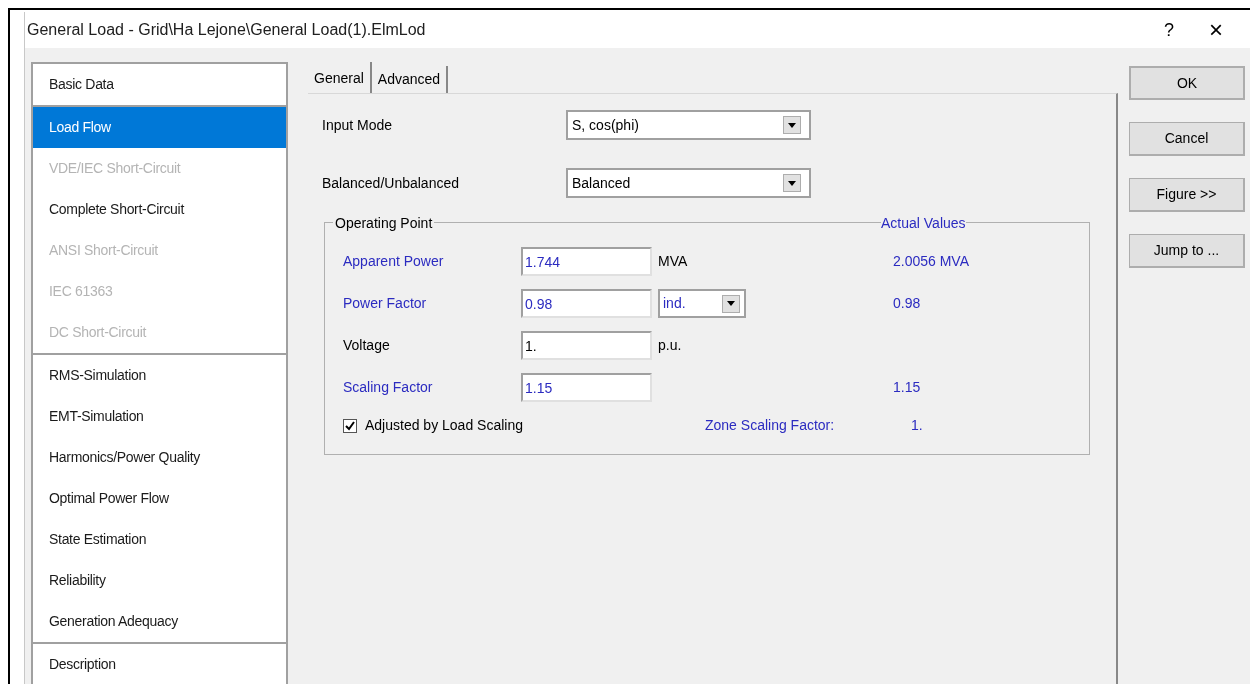 The height and width of the screenshot is (684, 1250). What do you see at coordinates (931, 261) in the screenshot?
I see `actual-value: 2.0056 MVA` at bounding box center [931, 261].